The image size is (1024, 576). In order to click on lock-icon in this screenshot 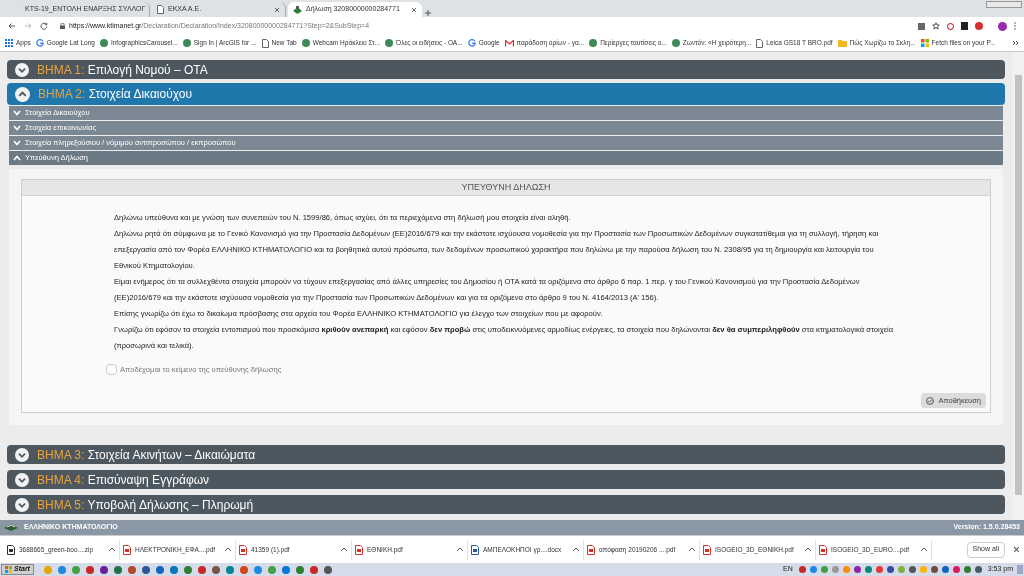, I will do `click(62, 26)`.